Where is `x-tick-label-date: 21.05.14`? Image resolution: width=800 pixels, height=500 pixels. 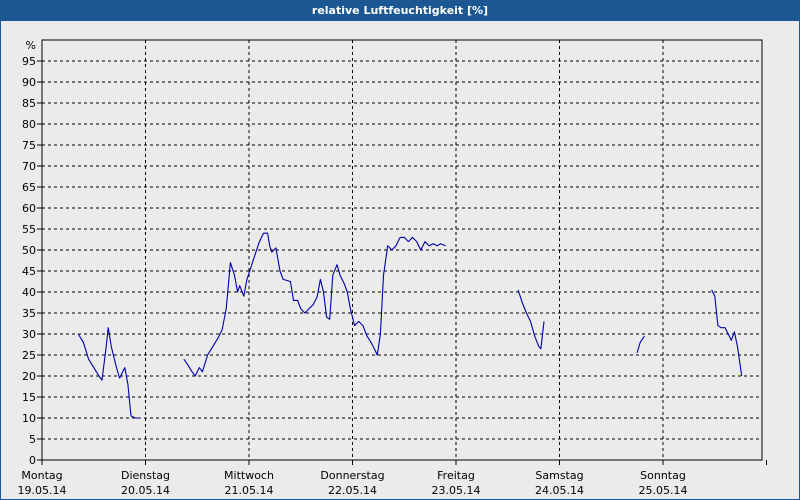 x-tick-label-date: 21.05.14 is located at coordinates (249, 490).